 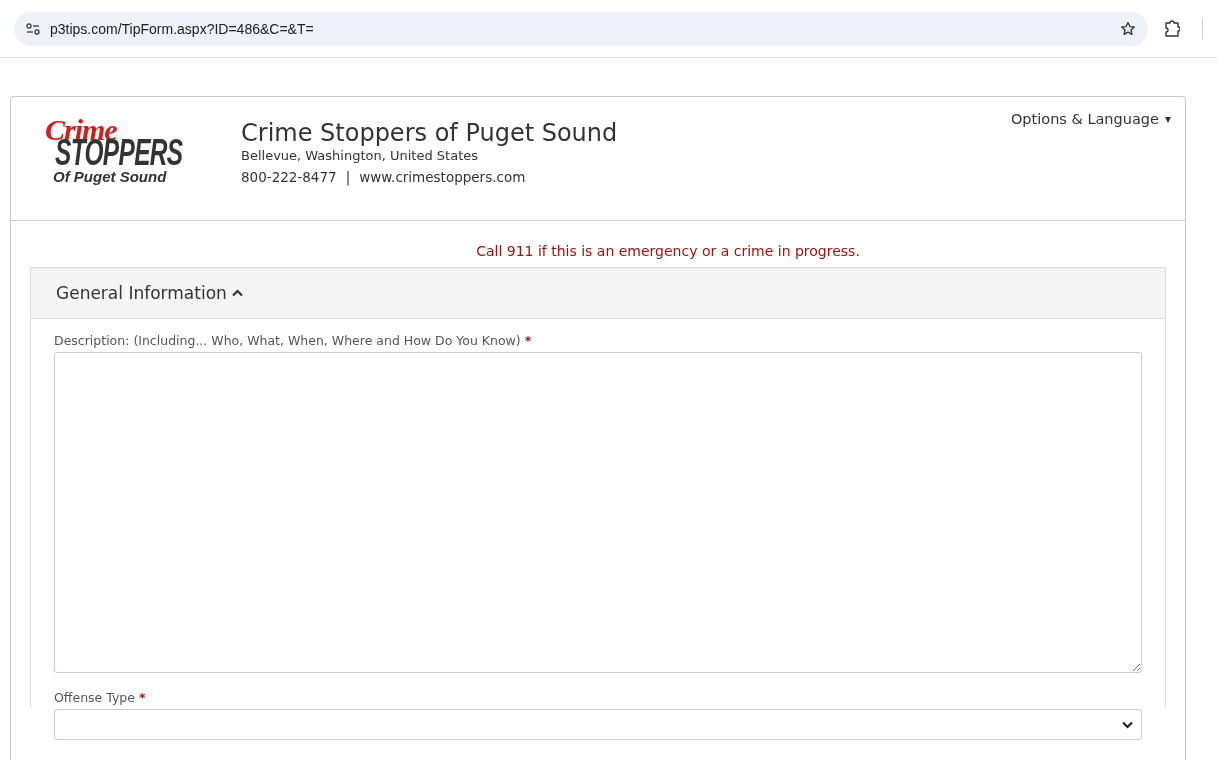 What do you see at coordinates (237, 293) in the screenshot?
I see `chevron-up-icon` at bounding box center [237, 293].